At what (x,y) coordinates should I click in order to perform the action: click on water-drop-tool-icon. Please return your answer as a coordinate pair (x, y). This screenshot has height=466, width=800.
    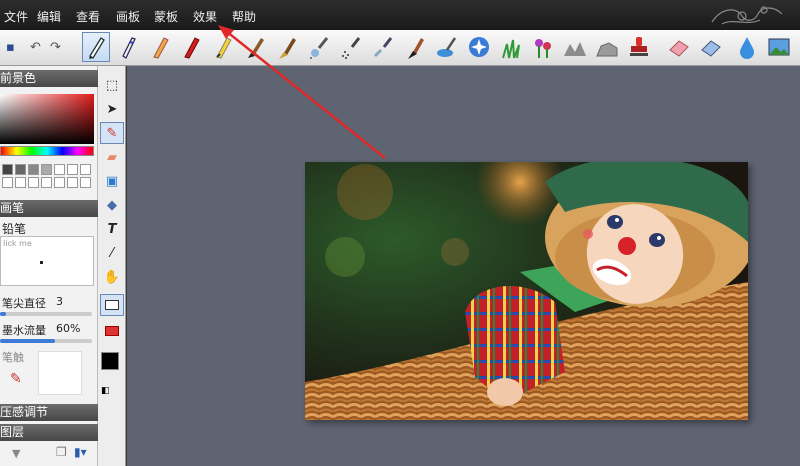
    Looking at the image, I should click on (747, 47).